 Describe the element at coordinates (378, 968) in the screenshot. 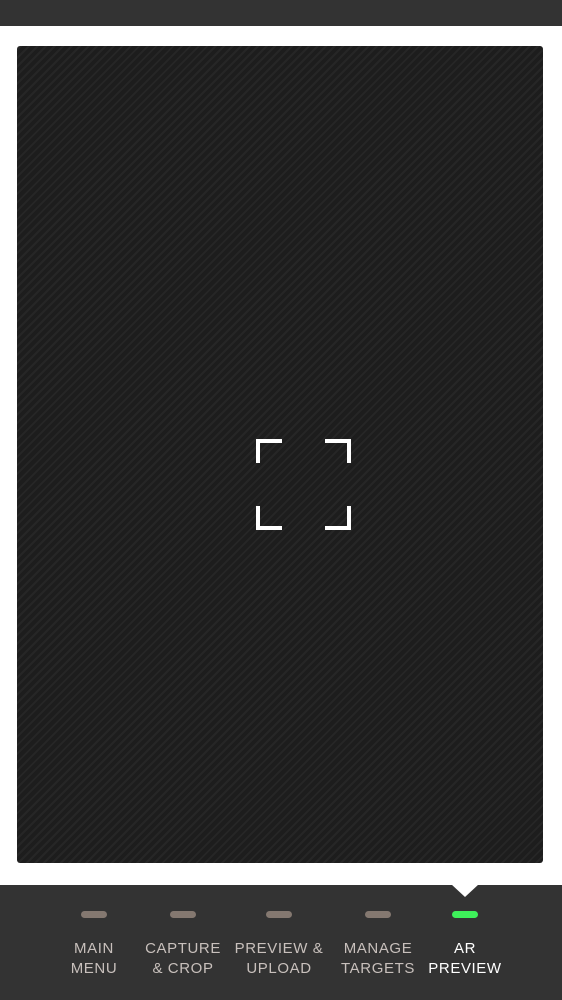

I see `nav-label-line2: TARGETS` at that location.